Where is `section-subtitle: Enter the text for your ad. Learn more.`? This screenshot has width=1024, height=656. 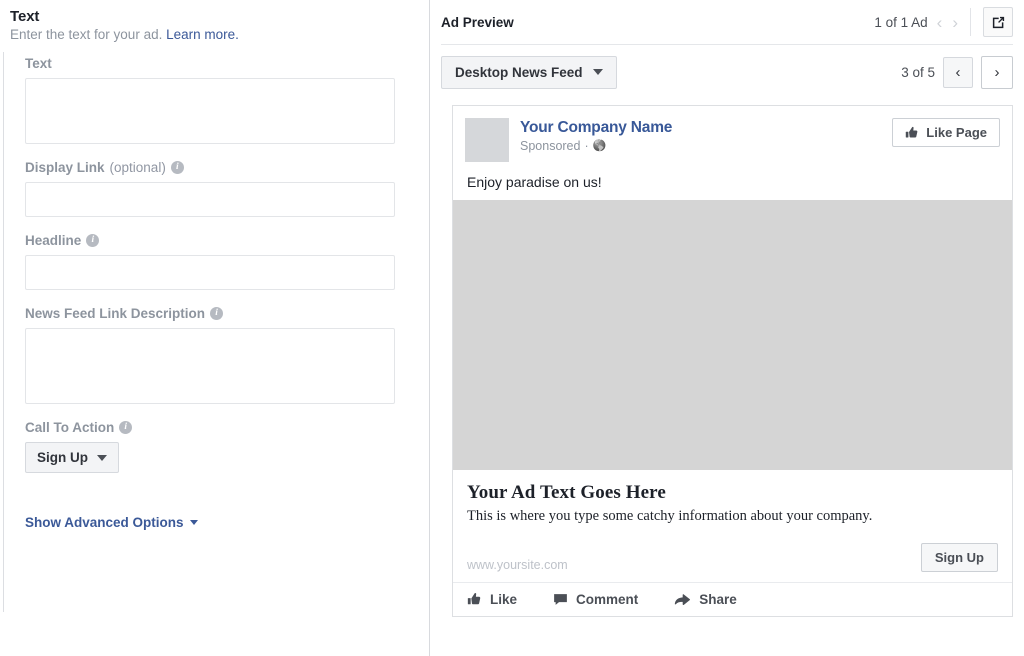
section-subtitle: Enter the text for your ad. Learn more. is located at coordinates (219, 34).